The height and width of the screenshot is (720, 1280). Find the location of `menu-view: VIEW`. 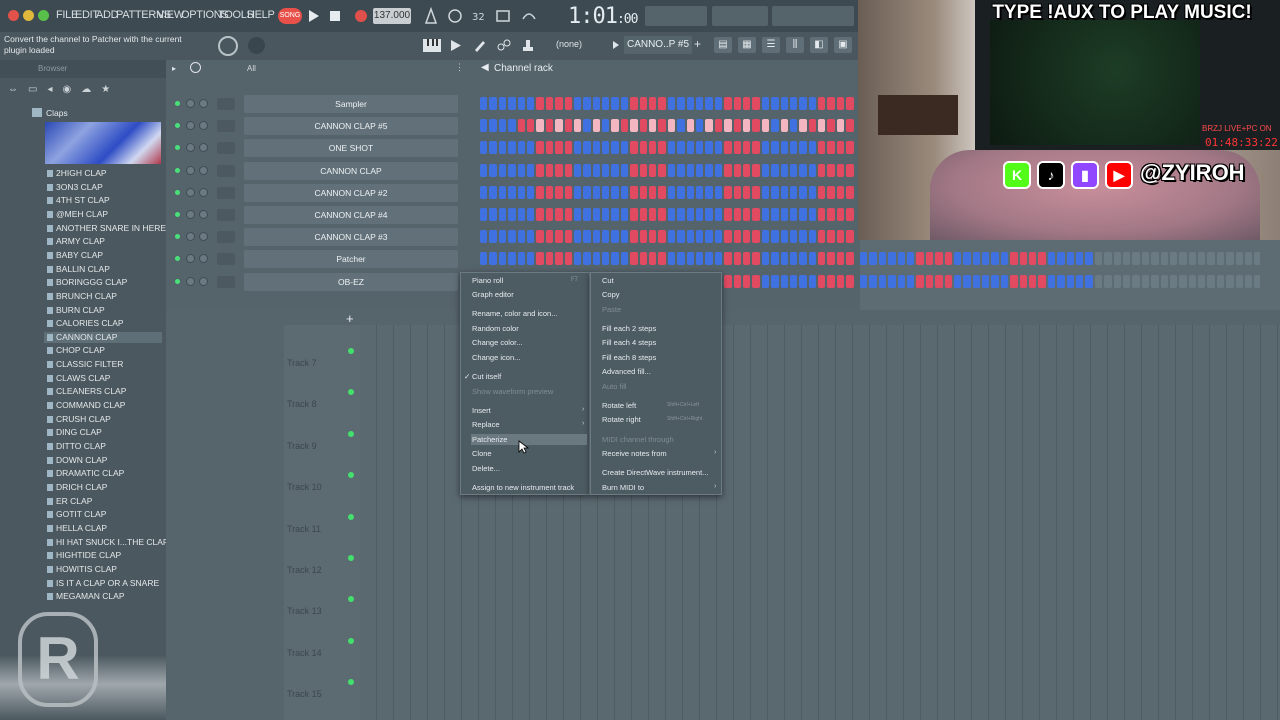

menu-view: VIEW is located at coordinates (170, 15).